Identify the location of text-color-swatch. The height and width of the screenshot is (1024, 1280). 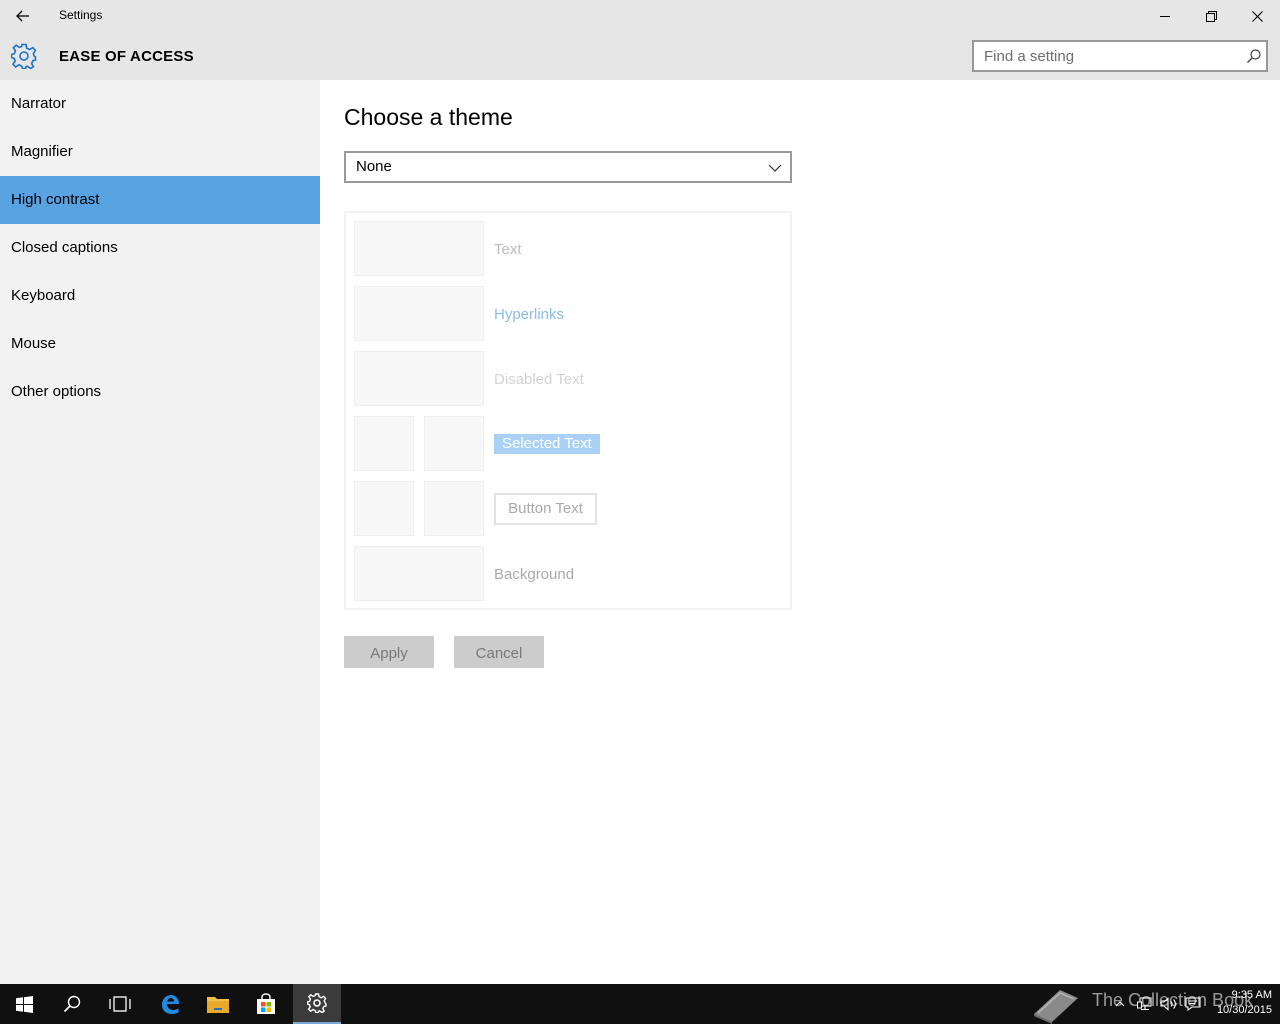
(419, 248).